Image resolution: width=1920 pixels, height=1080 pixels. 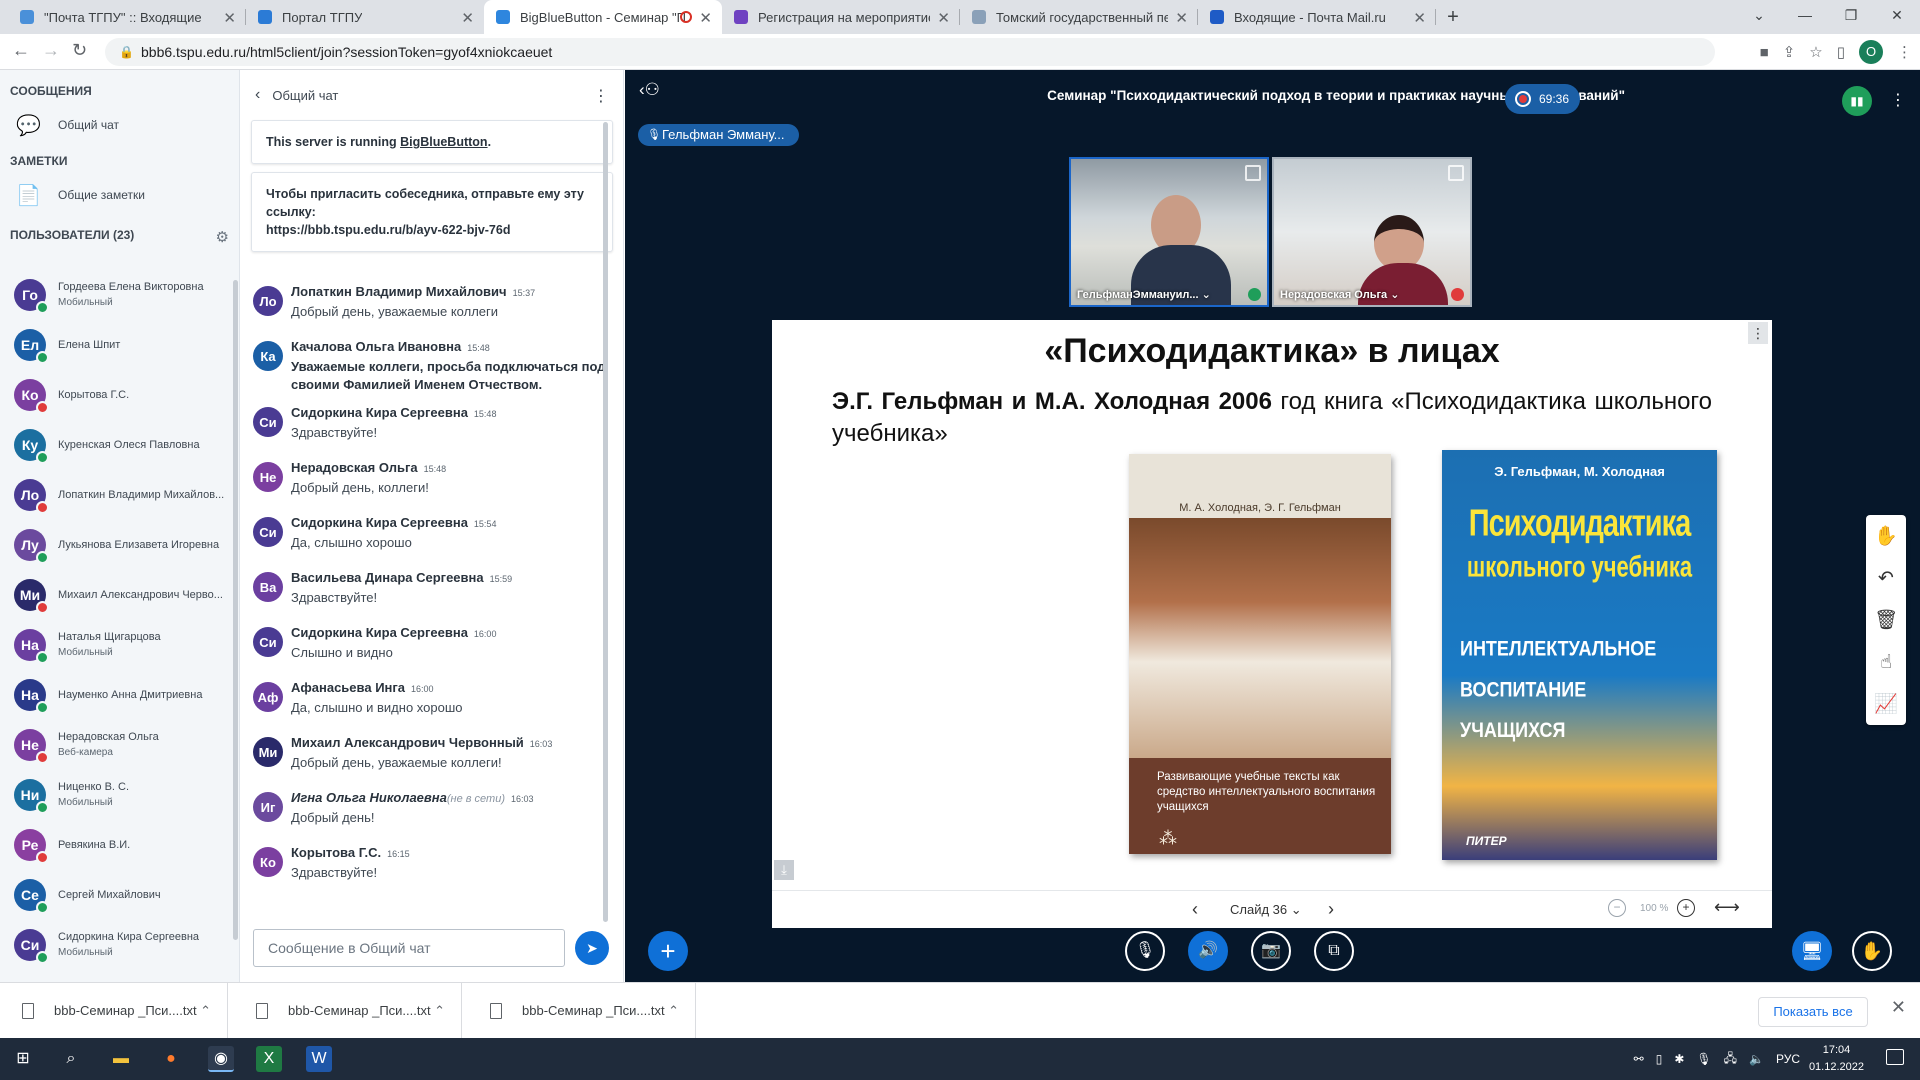 I want to click on shared-notes-item: 📄 Общие заметки, so click(x=119, y=195).